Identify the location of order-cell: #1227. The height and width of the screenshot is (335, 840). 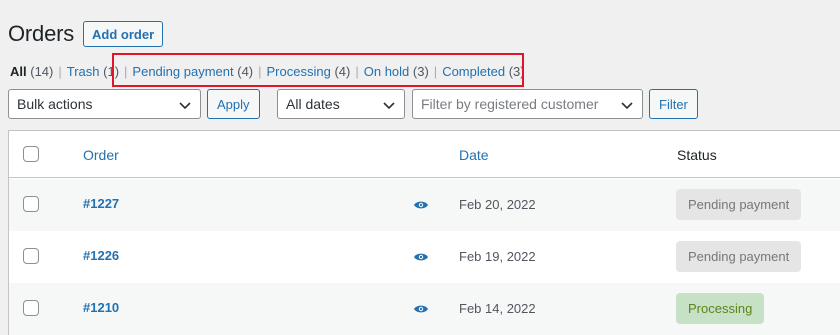
(101, 203).